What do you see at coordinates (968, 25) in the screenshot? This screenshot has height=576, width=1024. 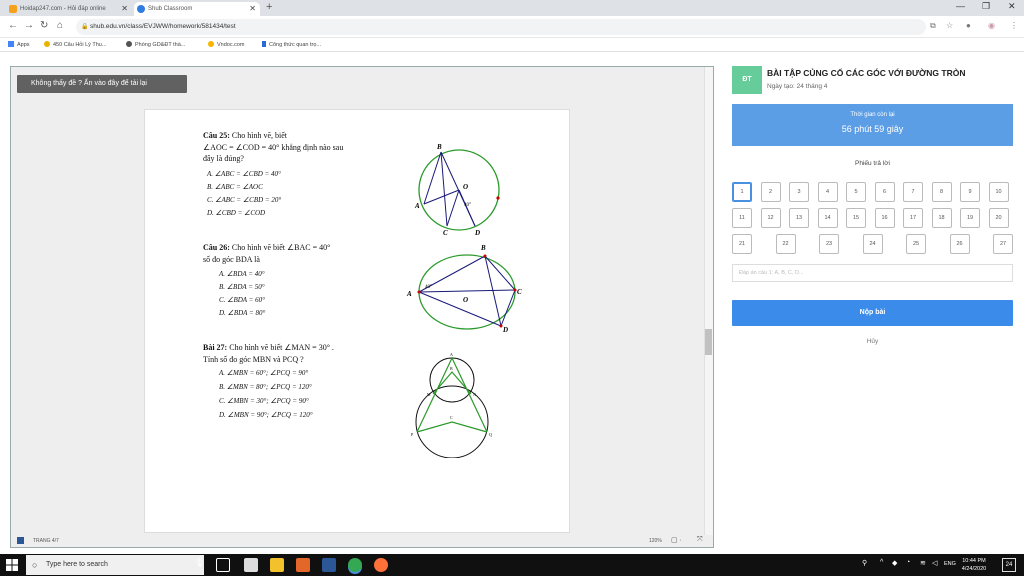 I see `extension-icon: ●` at bounding box center [968, 25].